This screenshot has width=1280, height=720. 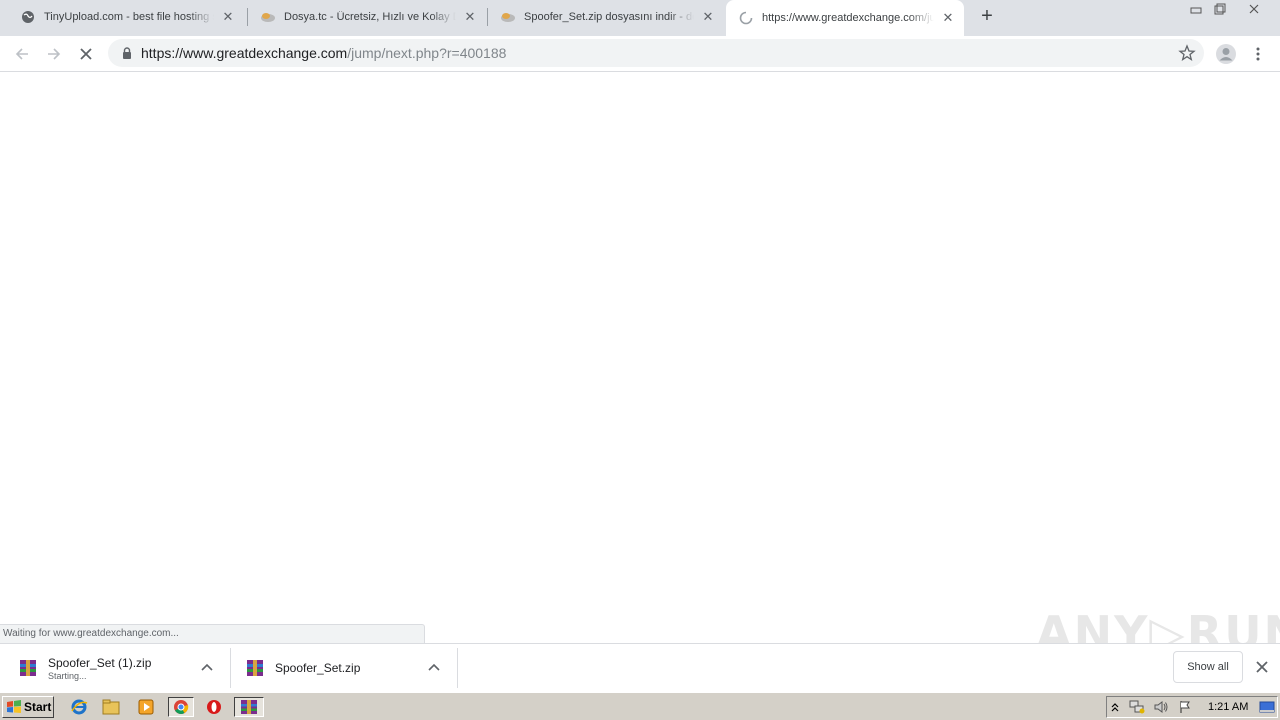 What do you see at coordinates (746, 18) in the screenshot?
I see `loading-spinner-icon` at bounding box center [746, 18].